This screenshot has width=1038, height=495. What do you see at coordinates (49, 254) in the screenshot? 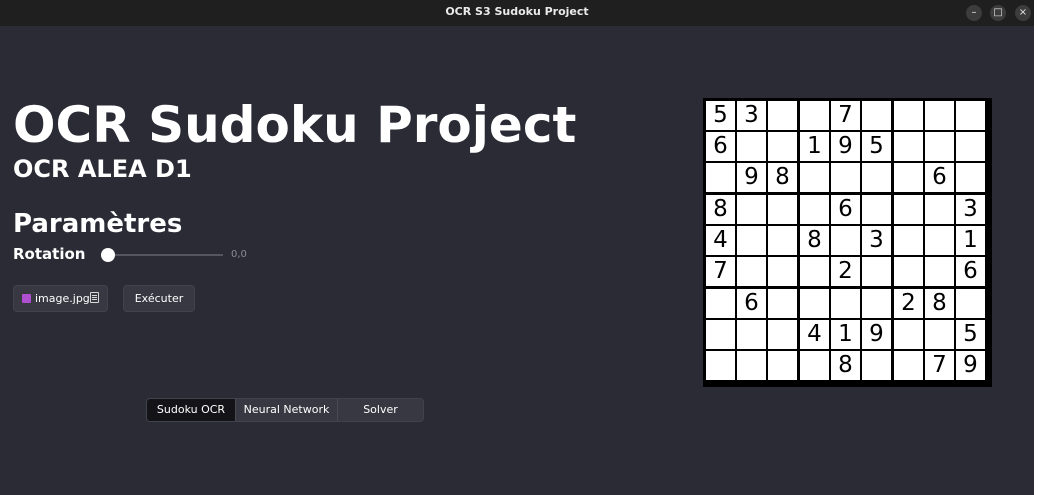
I see `rotation-label: Rotation` at bounding box center [49, 254].